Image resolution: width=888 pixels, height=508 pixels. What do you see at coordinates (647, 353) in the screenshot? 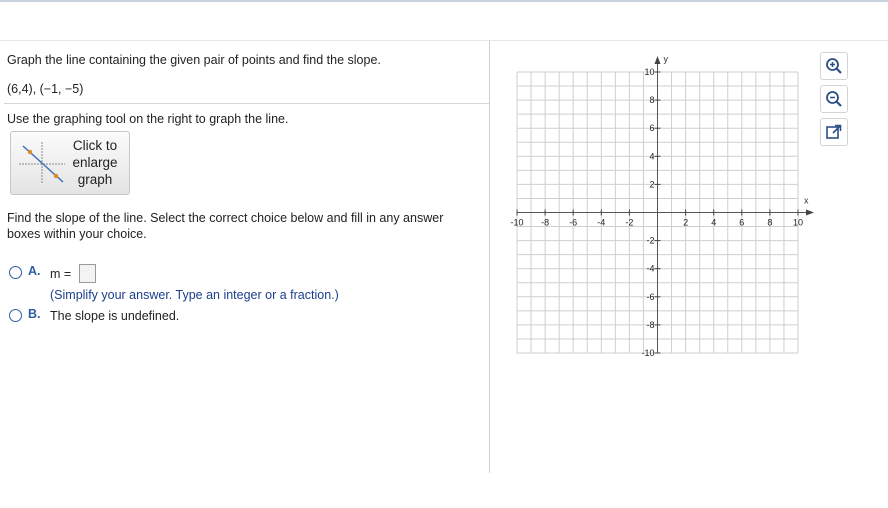
I see `y-tick-label: -10` at bounding box center [647, 353].